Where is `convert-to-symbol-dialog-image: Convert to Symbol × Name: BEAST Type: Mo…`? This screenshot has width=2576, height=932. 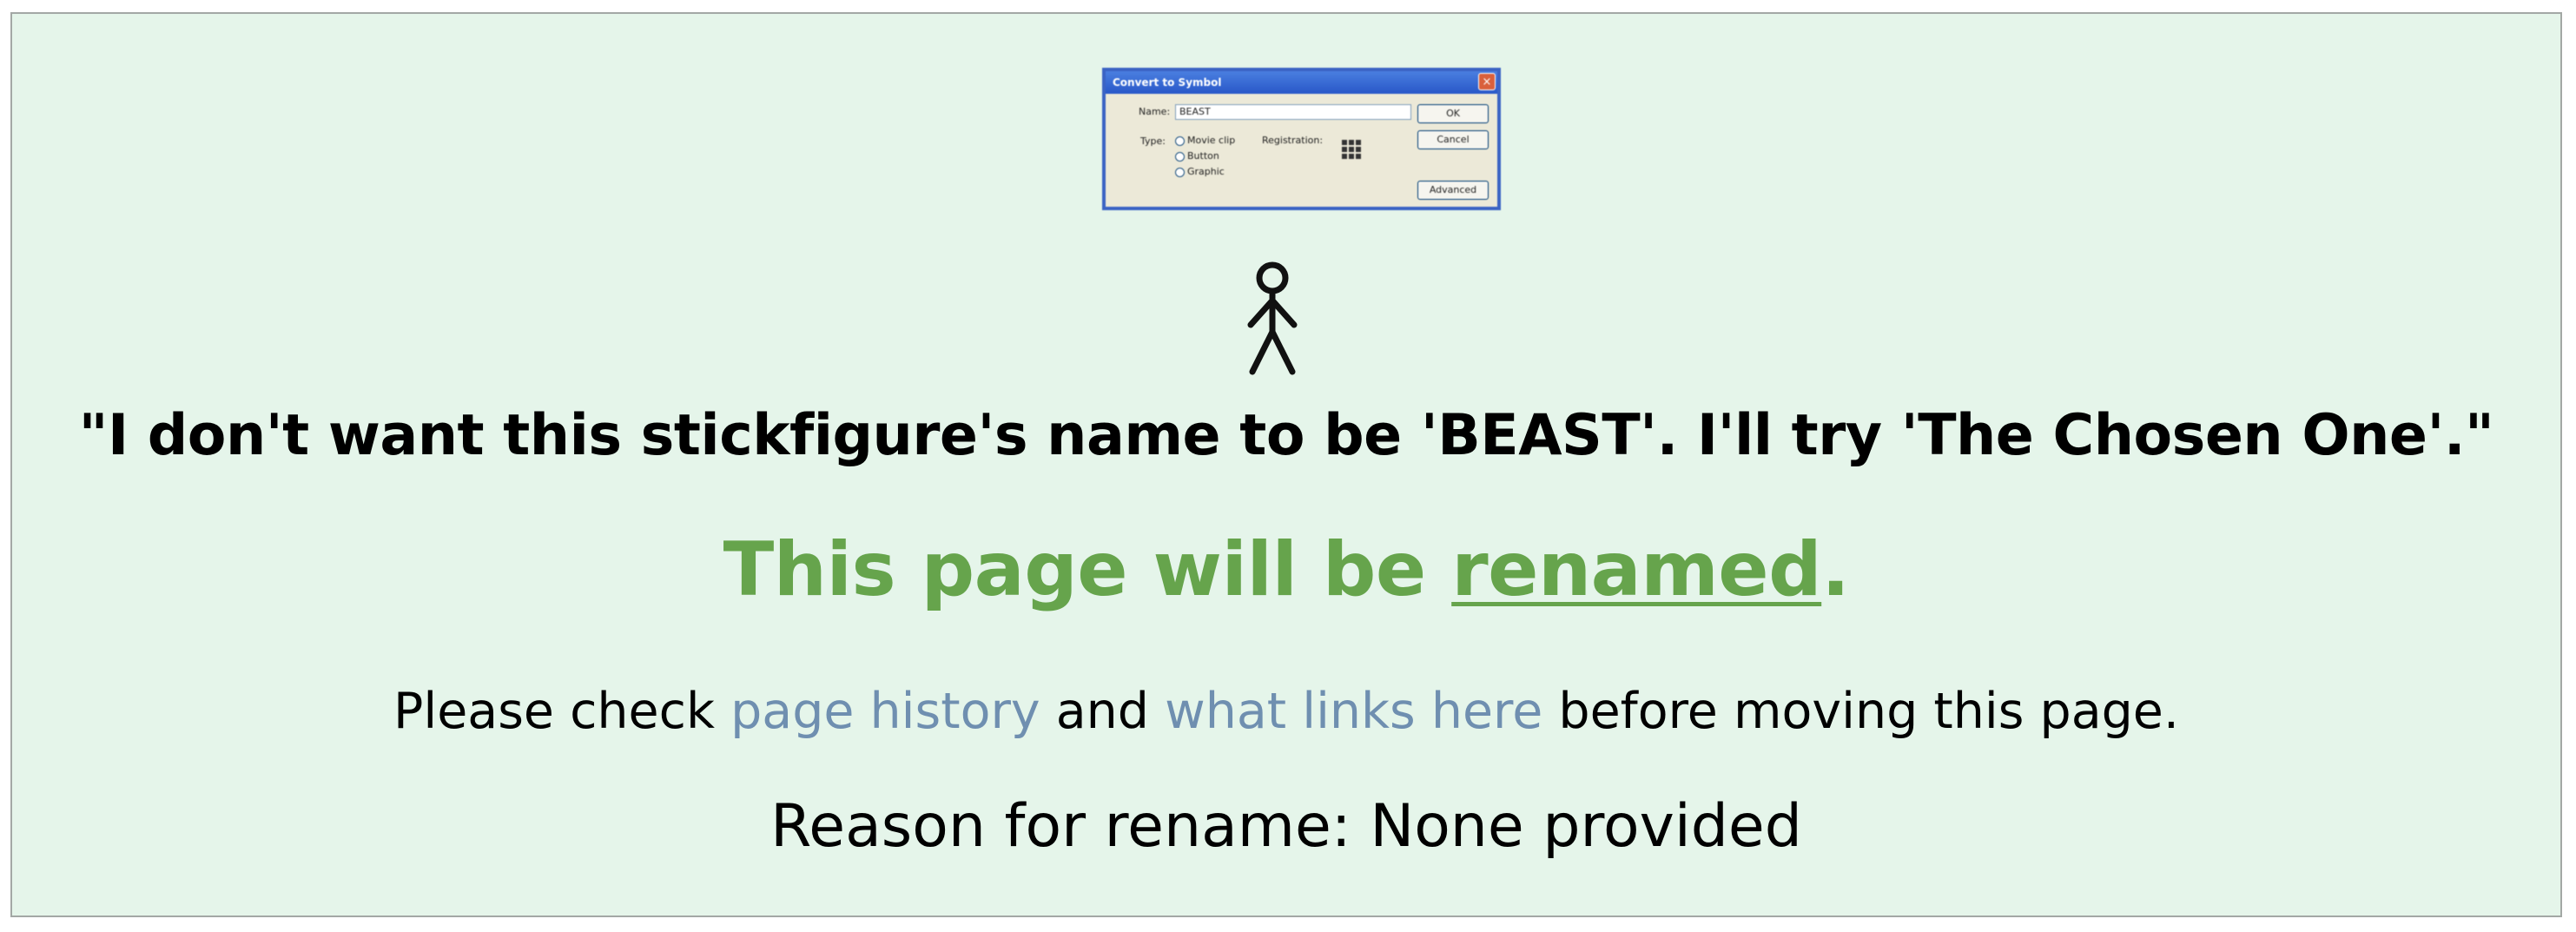
convert-to-symbol-dialog-image: Convert to Symbol × Name: BEAST Type: Mo… is located at coordinates (1302, 139).